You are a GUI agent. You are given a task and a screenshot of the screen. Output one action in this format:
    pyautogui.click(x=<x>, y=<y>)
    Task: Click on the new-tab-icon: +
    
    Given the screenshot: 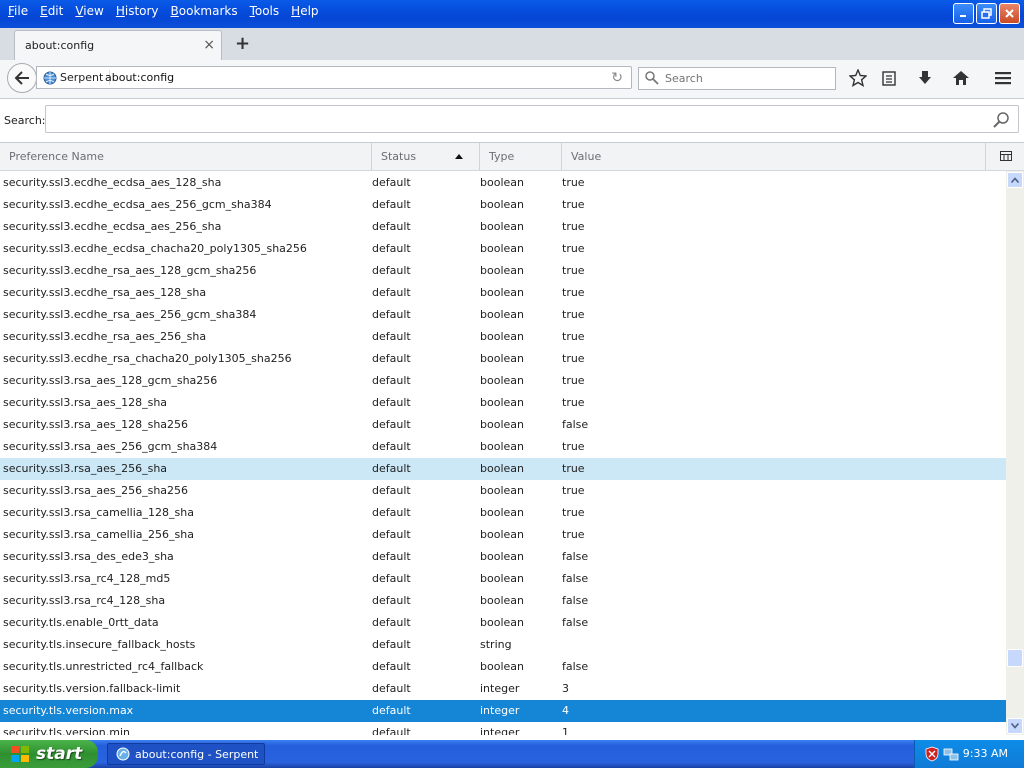 What is the action you would take?
    pyautogui.click(x=242, y=43)
    